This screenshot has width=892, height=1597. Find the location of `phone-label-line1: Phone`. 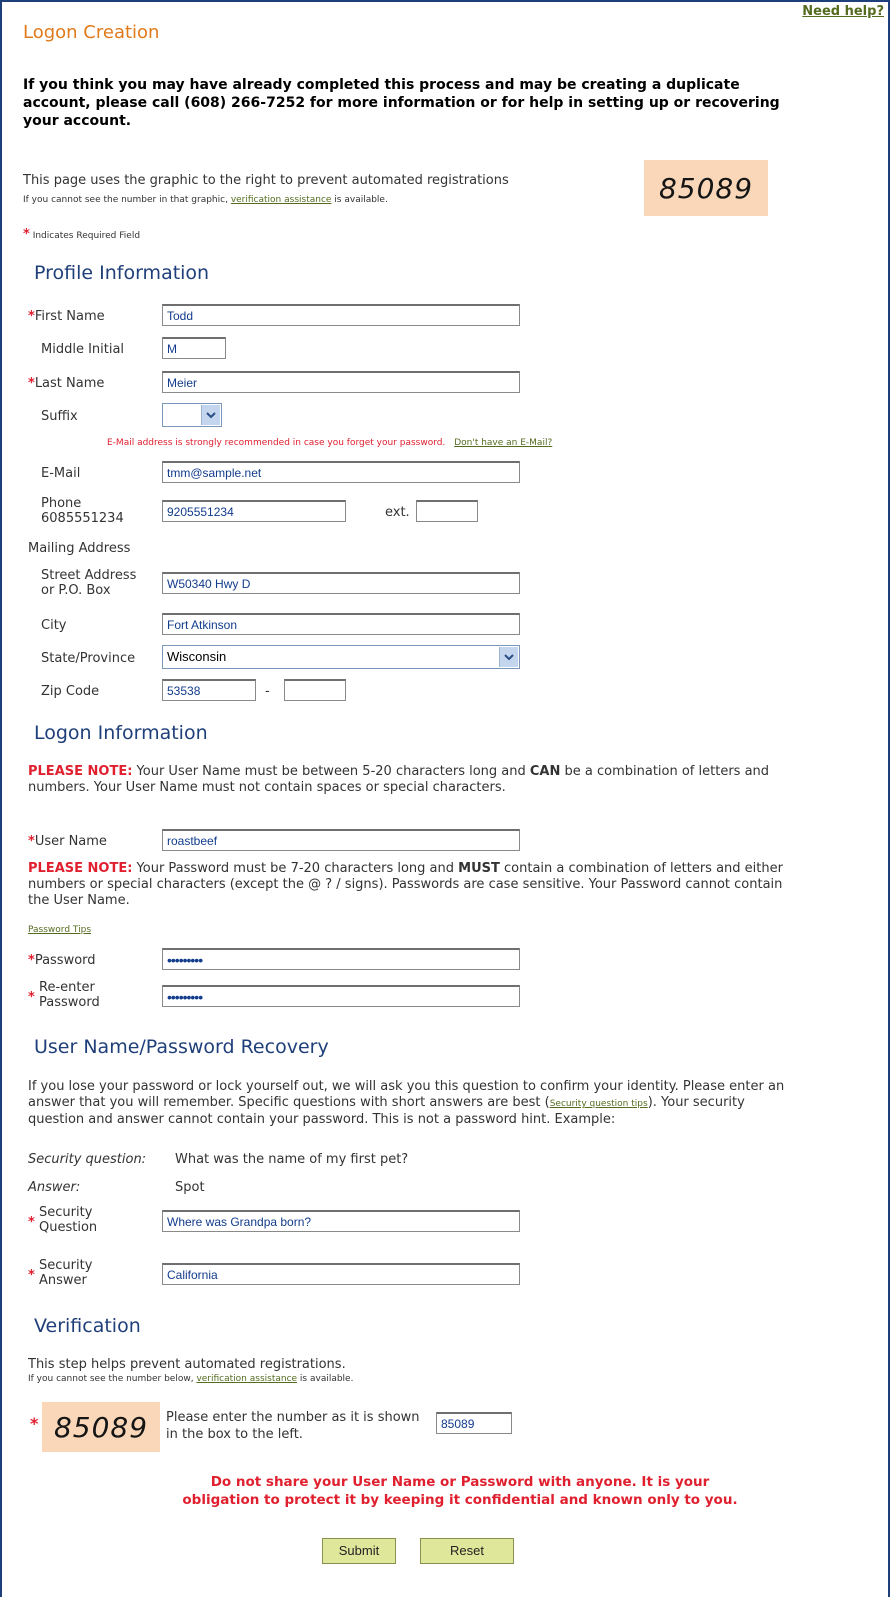

phone-label-line1: Phone is located at coordinates (61, 503).